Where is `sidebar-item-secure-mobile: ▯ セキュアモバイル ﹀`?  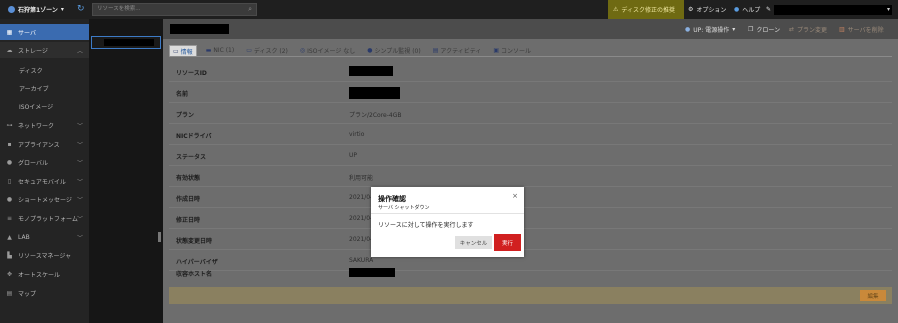 sidebar-item-secure-mobile: ▯ セキュアモバイル ﹀ is located at coordinates (44, 181).